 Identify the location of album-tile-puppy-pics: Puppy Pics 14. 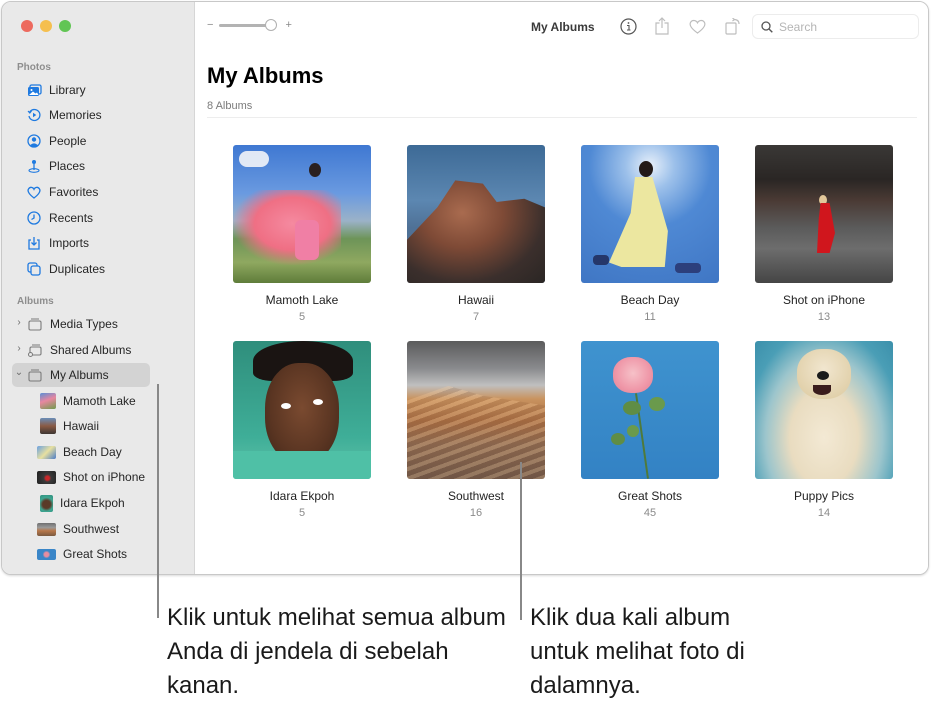
(824, 430).